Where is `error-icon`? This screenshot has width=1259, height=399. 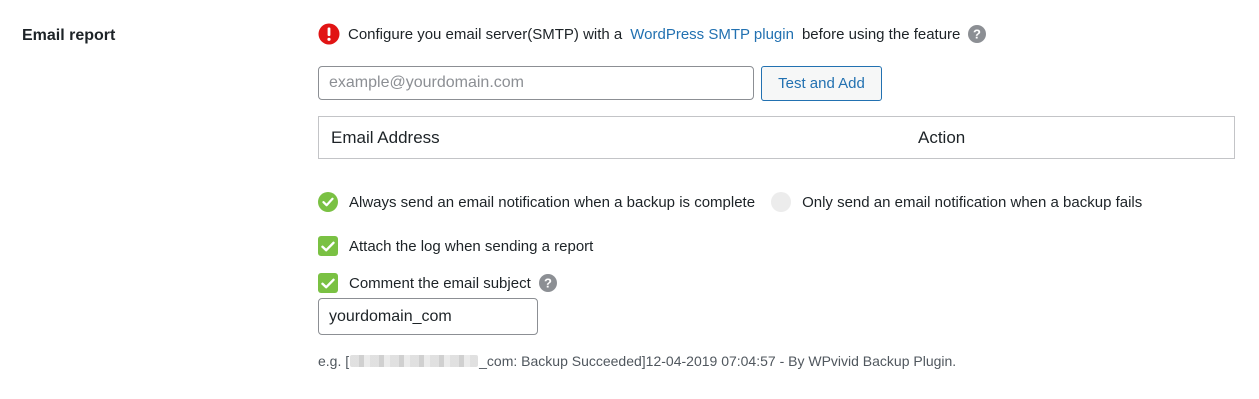 error-icon is located at coordinates (329, 34).